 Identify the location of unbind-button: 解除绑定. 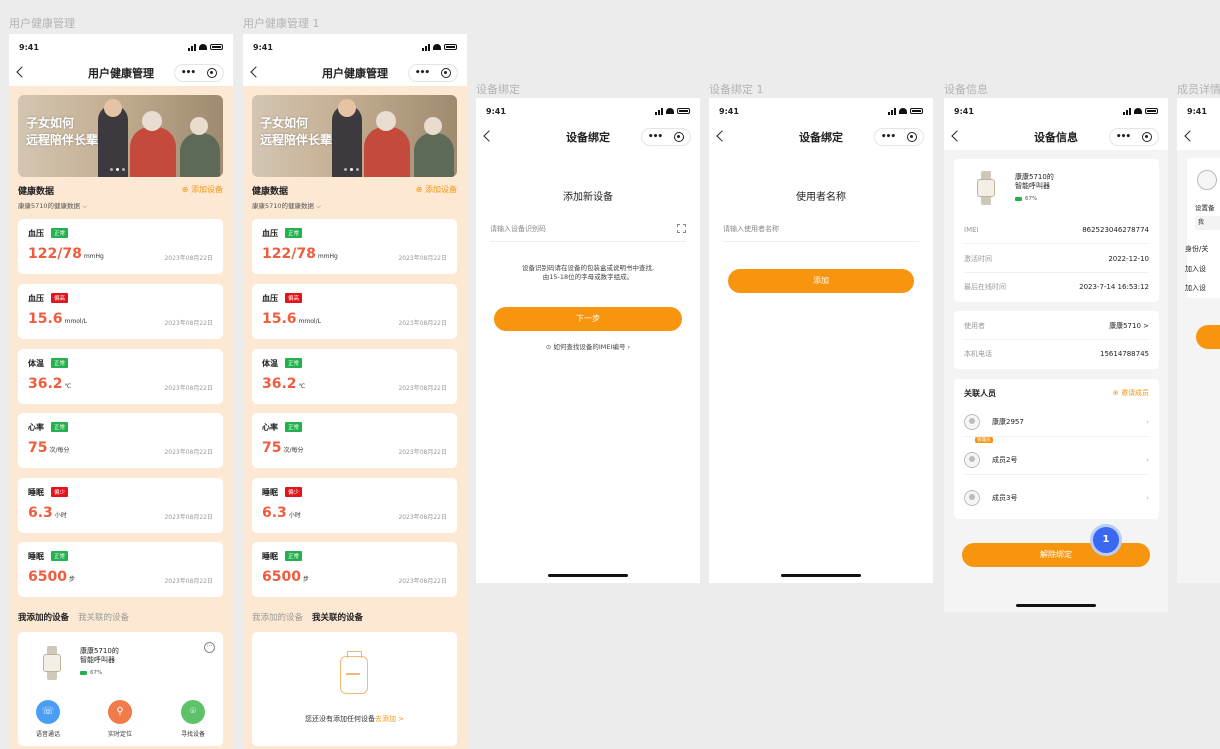
(1056, 555).